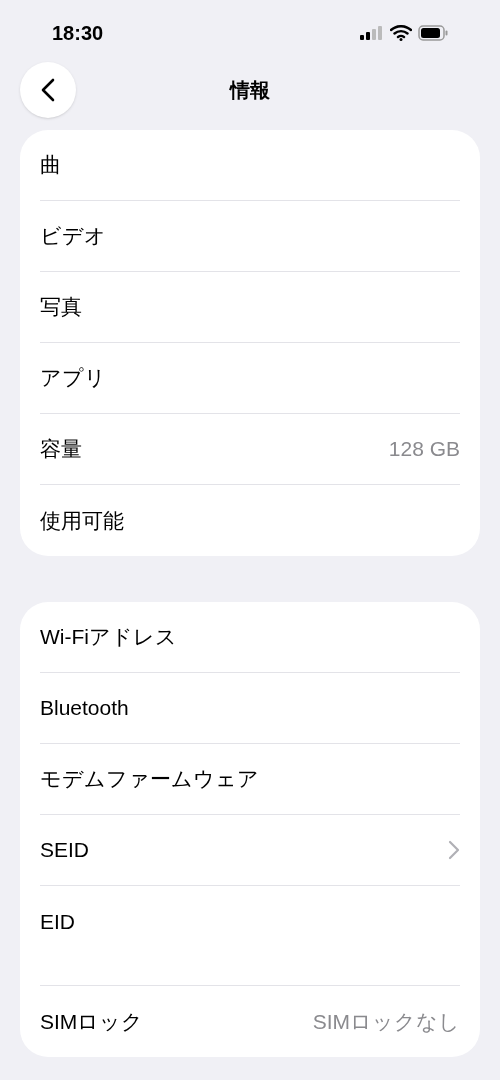  I want to click on row-label: 写真, so click(61, 307).